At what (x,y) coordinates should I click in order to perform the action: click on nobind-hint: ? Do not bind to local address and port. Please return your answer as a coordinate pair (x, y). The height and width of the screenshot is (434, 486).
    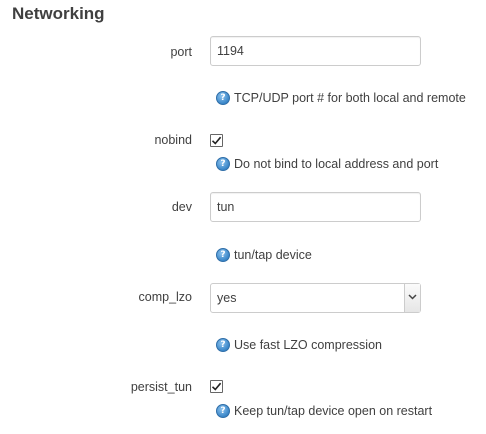
    Looking at the image, I should click on (327, 164).